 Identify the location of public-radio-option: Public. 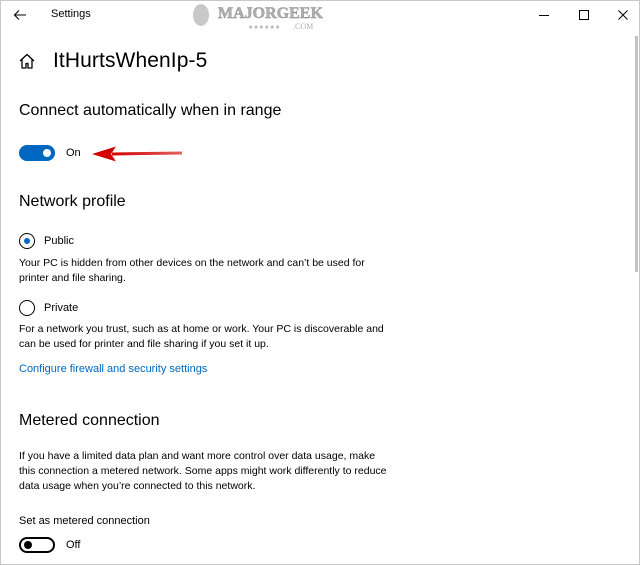
(46, 241).